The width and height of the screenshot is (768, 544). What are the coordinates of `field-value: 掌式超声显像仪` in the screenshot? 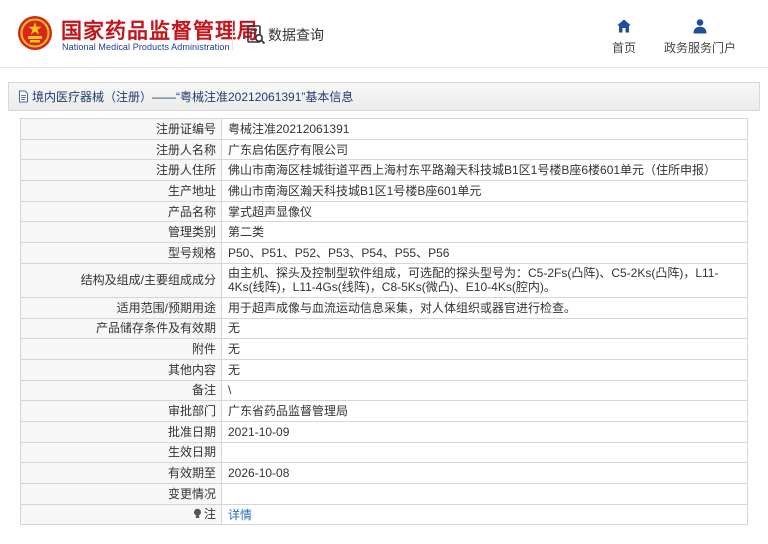 It's located at (484, 211).